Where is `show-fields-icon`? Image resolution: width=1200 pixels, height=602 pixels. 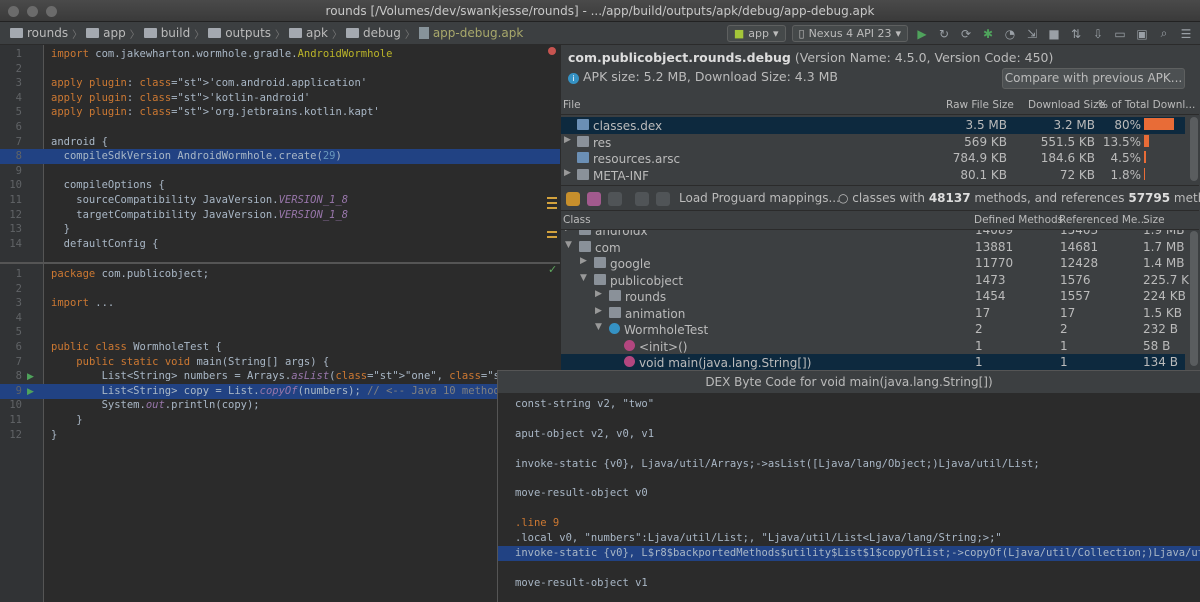
show-fields-icon is located at coordinates (573, 199).